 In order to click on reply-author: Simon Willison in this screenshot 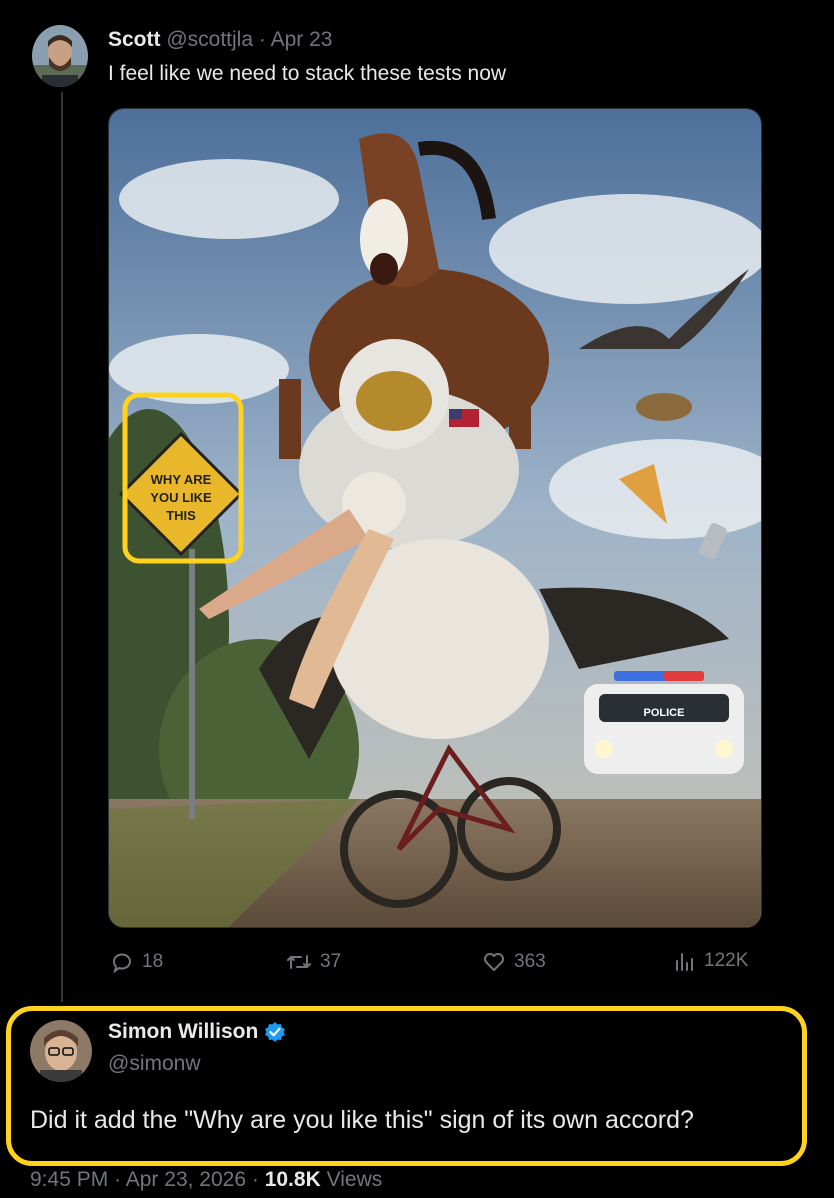, I will do `click(197, 1032)`.